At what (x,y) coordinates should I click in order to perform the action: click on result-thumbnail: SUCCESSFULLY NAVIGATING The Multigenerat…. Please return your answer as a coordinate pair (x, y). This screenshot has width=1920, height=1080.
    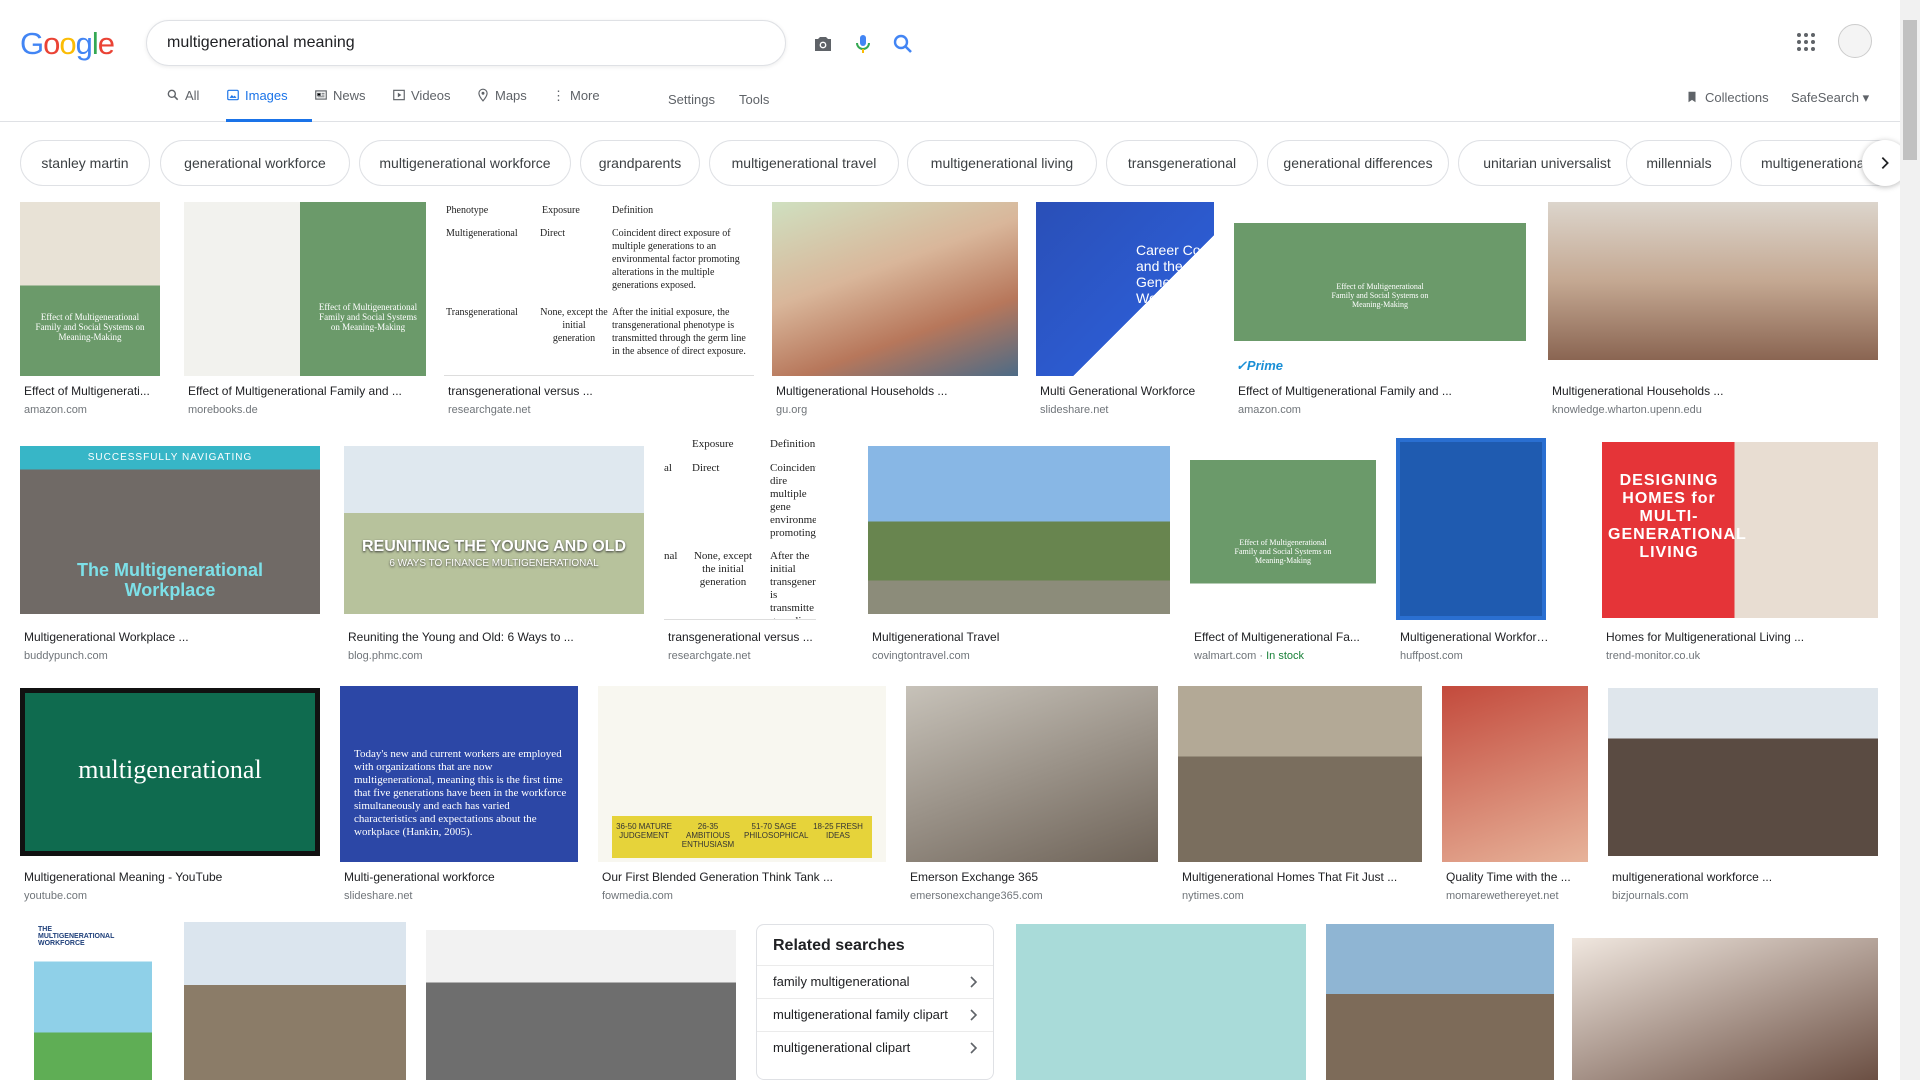
    Looking at the image, I should click on (170, 530).